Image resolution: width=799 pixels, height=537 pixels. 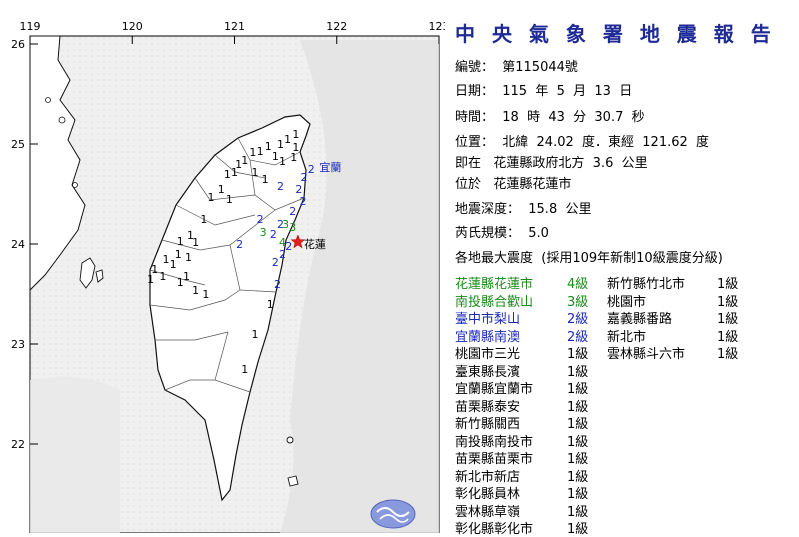 What do you see at coordinates (315, 244) in the screenshot?
I see `epicenter-city-label: 花蓮` at bounding box center [315, 244].